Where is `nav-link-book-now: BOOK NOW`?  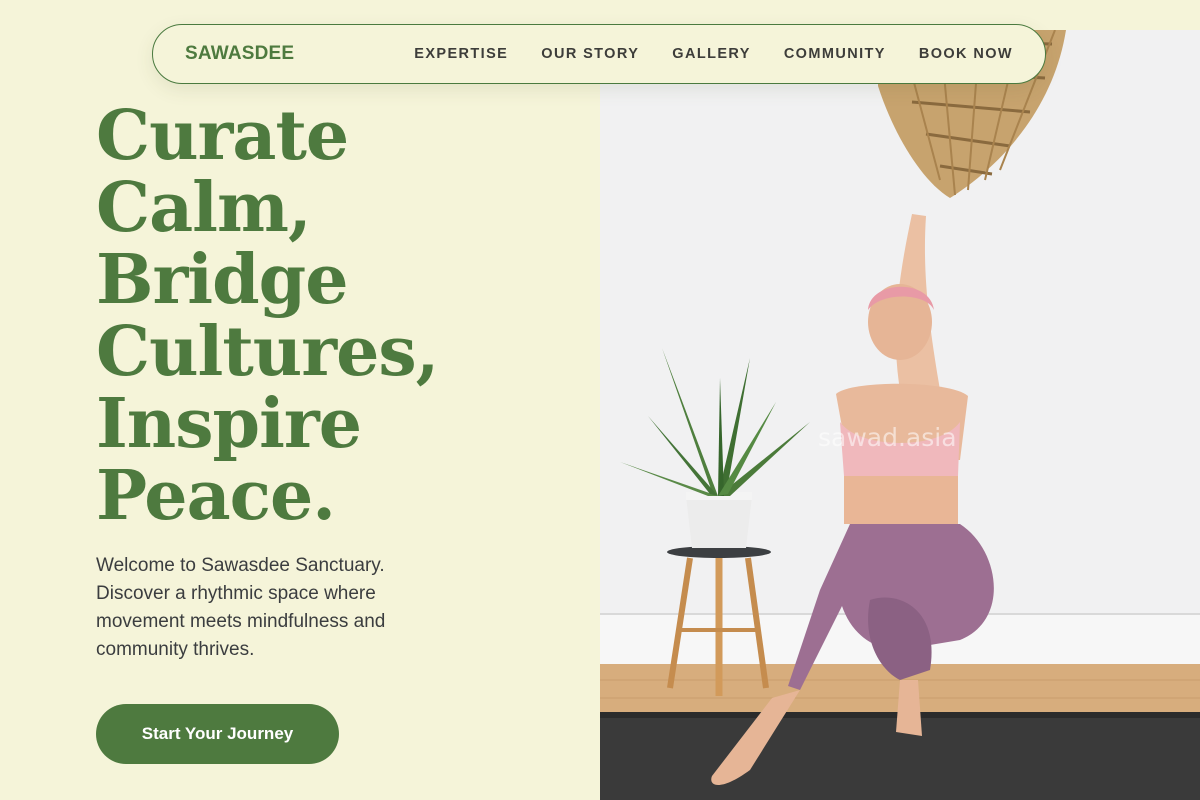 nav-link-book-now: BOOK NOW is located at coordinates (966, 54).